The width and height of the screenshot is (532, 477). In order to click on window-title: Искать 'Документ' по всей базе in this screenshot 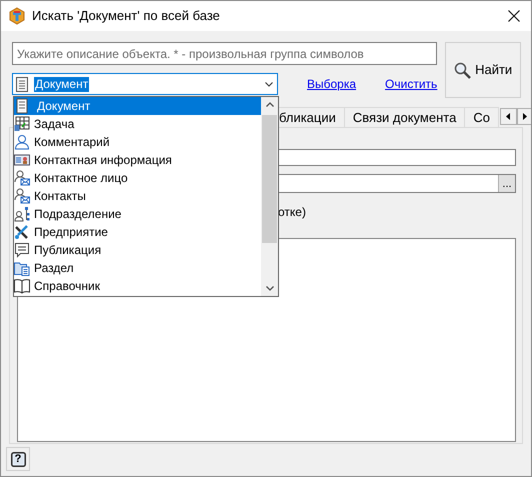, I will do `click(126, 16)`.